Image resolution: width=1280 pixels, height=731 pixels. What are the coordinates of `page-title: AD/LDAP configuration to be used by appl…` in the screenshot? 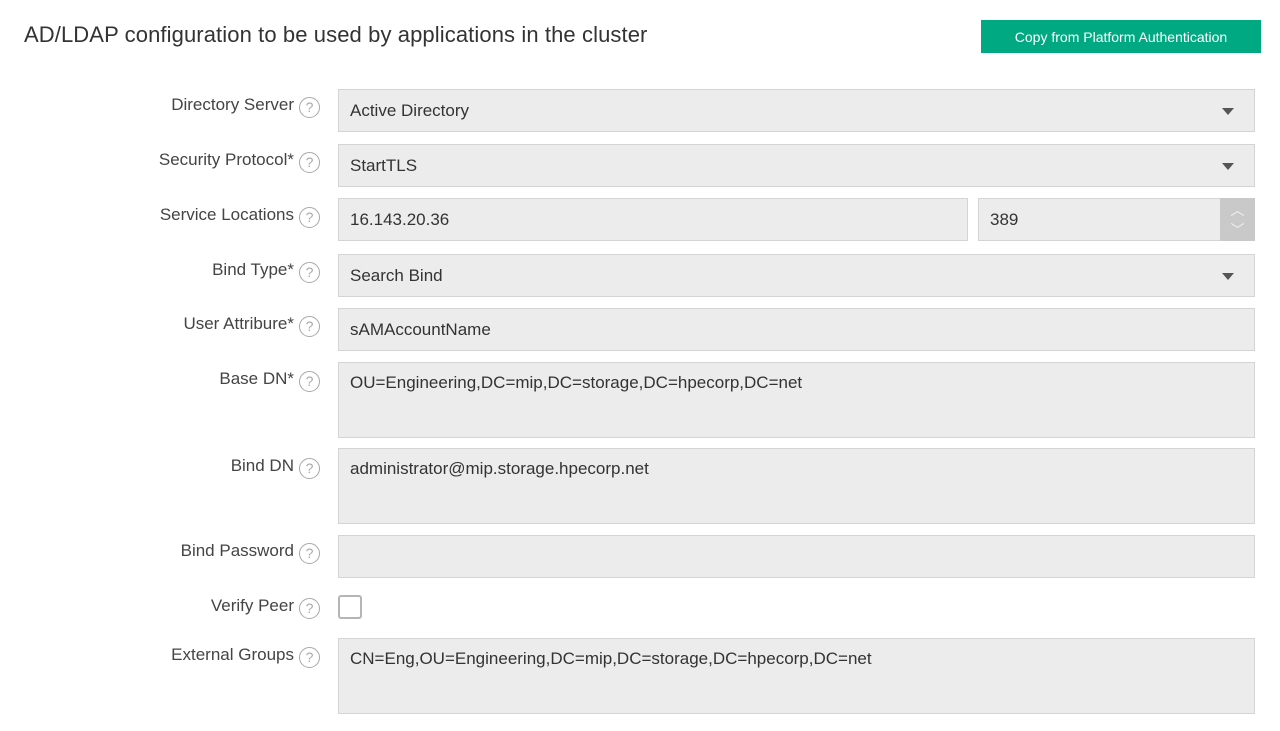 It's located at (336, 34).